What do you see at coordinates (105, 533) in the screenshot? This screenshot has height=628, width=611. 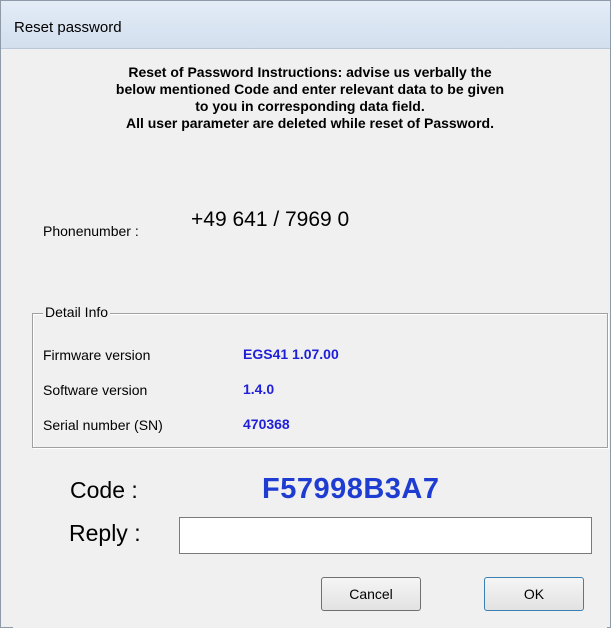 I see `reply-label: Reply :` at bounding box center [105, 533].